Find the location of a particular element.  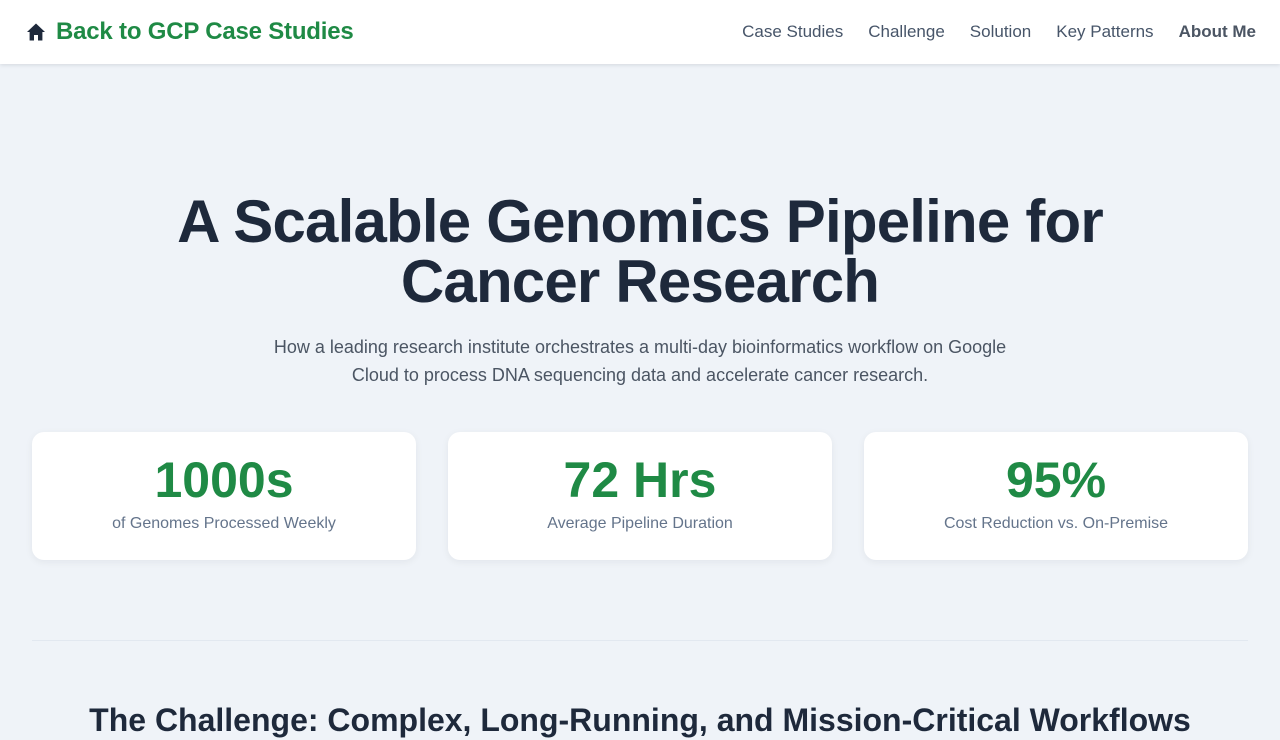

nav-key-patterns: Key Patterns is located at coordinates (1104, 32).